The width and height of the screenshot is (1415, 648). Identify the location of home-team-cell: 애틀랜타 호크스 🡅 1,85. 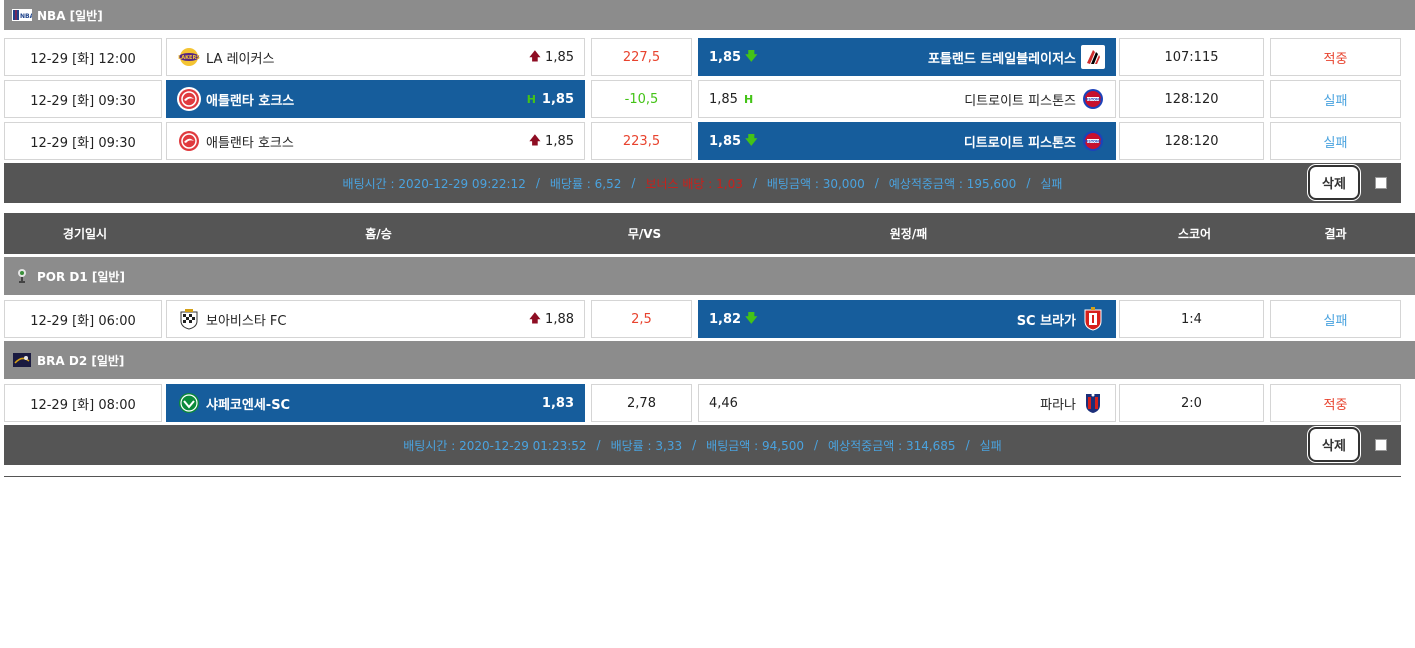
(375, 141).